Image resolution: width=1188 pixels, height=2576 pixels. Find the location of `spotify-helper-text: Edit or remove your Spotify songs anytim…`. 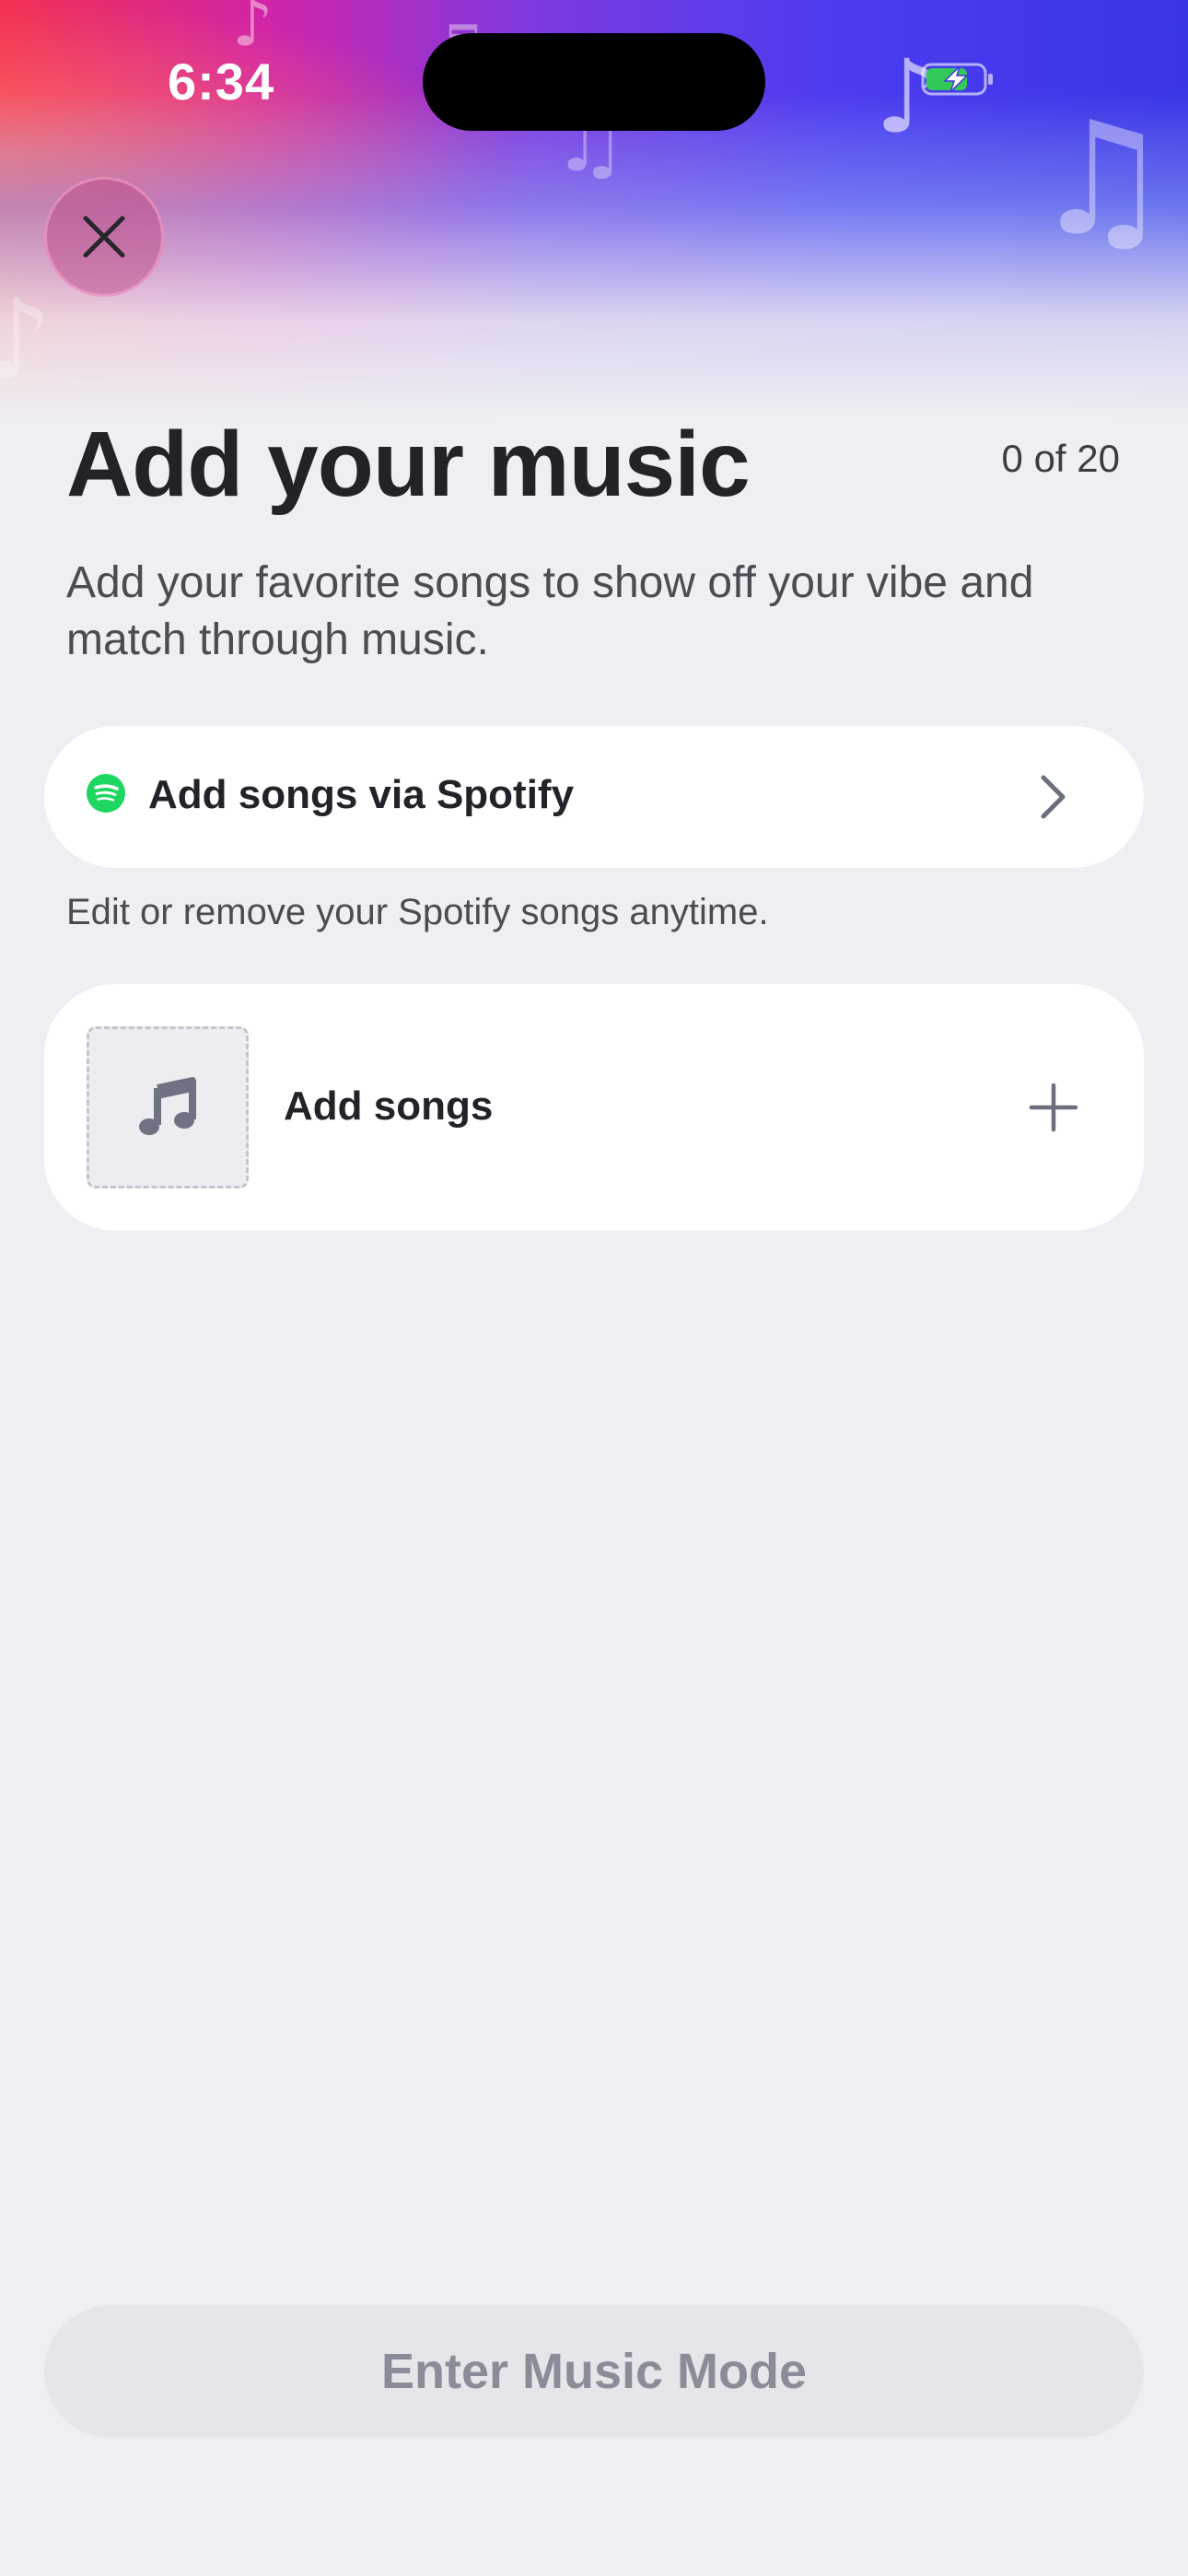

spotify-helper-text: Edit or remove your Spotify songs anytim… is located at coordinates (417, 912).